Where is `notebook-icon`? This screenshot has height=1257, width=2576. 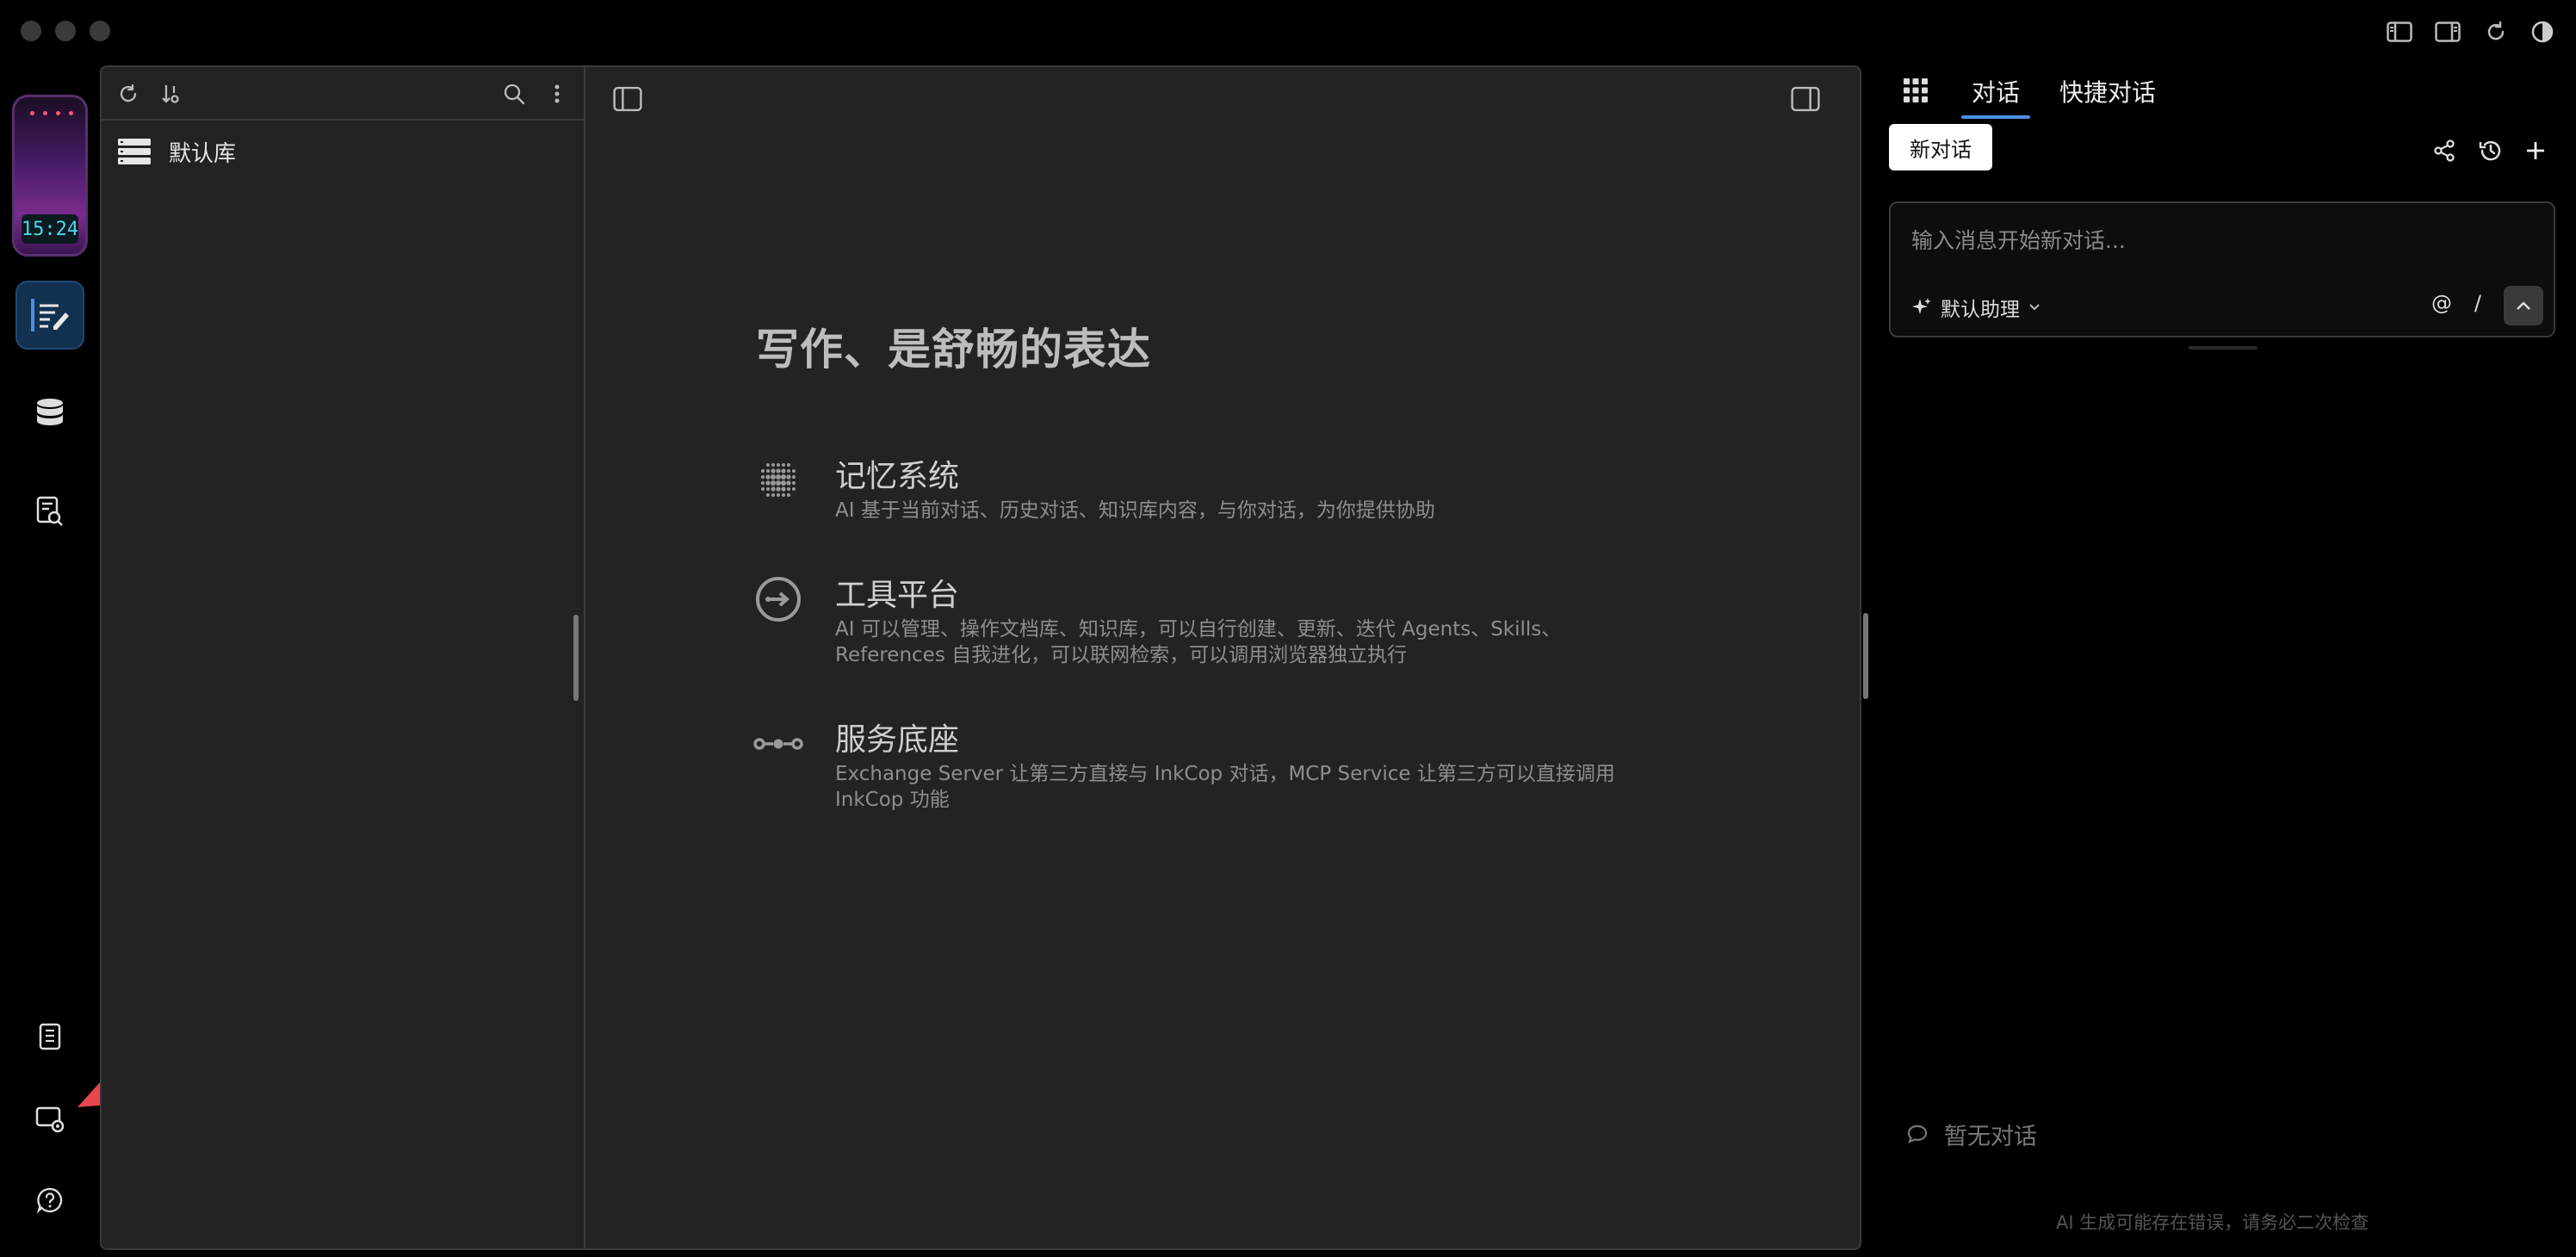 notebook-icon is located at coordinates (50, 1036).